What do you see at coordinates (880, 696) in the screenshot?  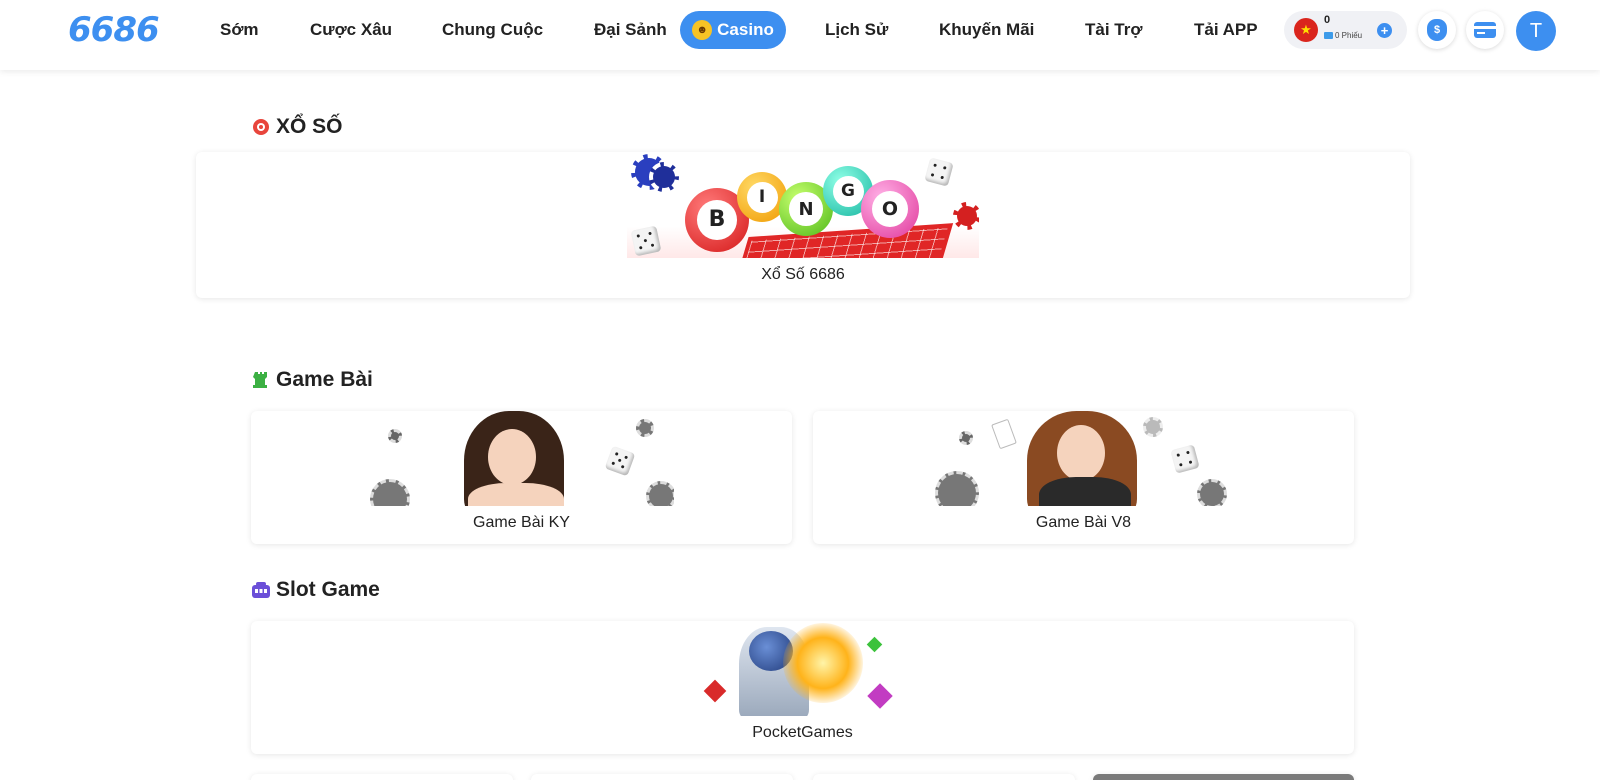 I see `purple-gem-icon` at bounding box center [880, 696].